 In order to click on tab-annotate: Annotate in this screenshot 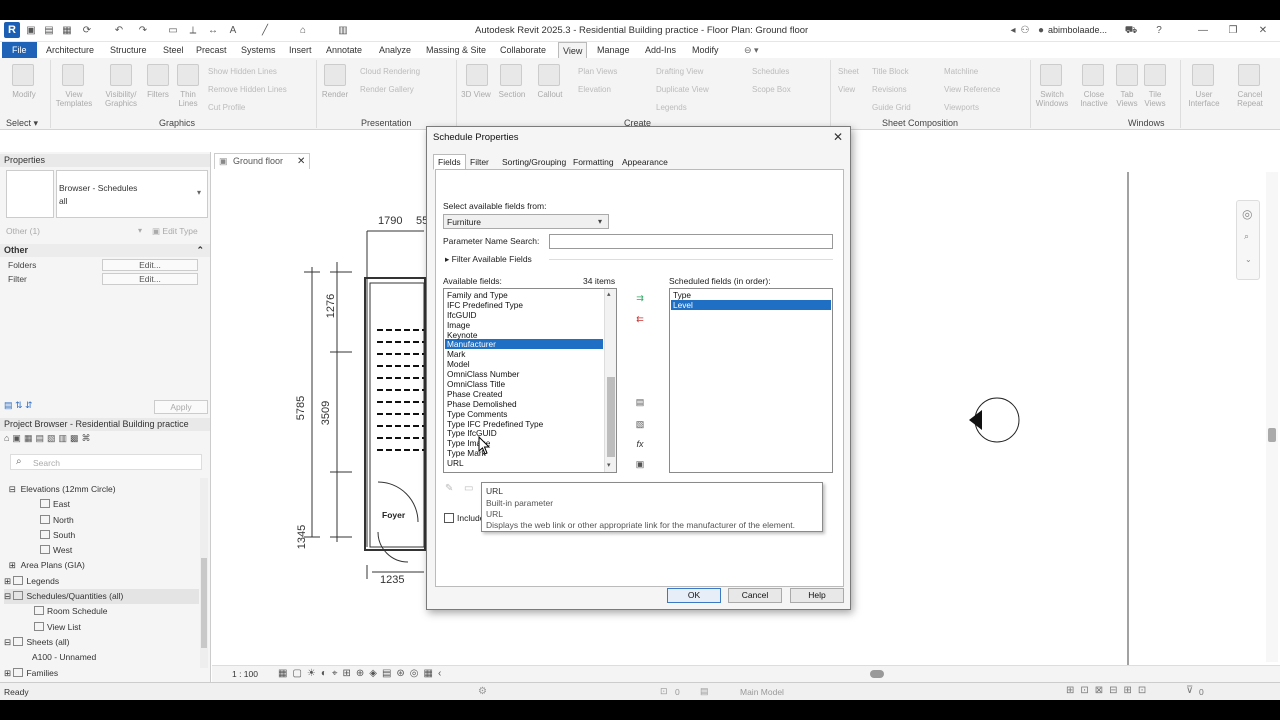, I will do `click(344, 50)`.